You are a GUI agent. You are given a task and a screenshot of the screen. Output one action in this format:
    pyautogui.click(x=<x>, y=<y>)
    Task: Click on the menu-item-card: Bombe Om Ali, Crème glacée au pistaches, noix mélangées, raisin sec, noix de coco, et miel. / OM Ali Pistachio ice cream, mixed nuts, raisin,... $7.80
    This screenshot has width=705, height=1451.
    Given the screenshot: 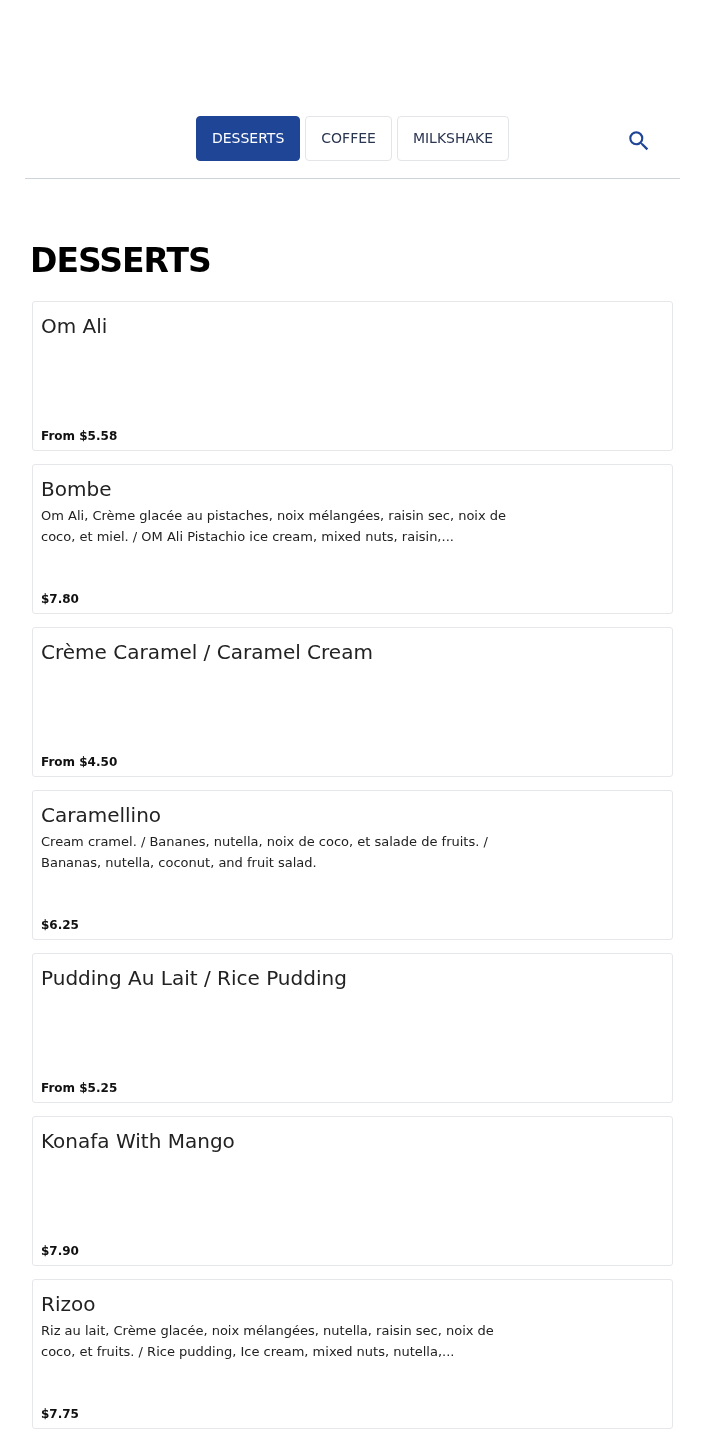 What is the action you would take?
    pyautogui.click(x=352, y=539)
    